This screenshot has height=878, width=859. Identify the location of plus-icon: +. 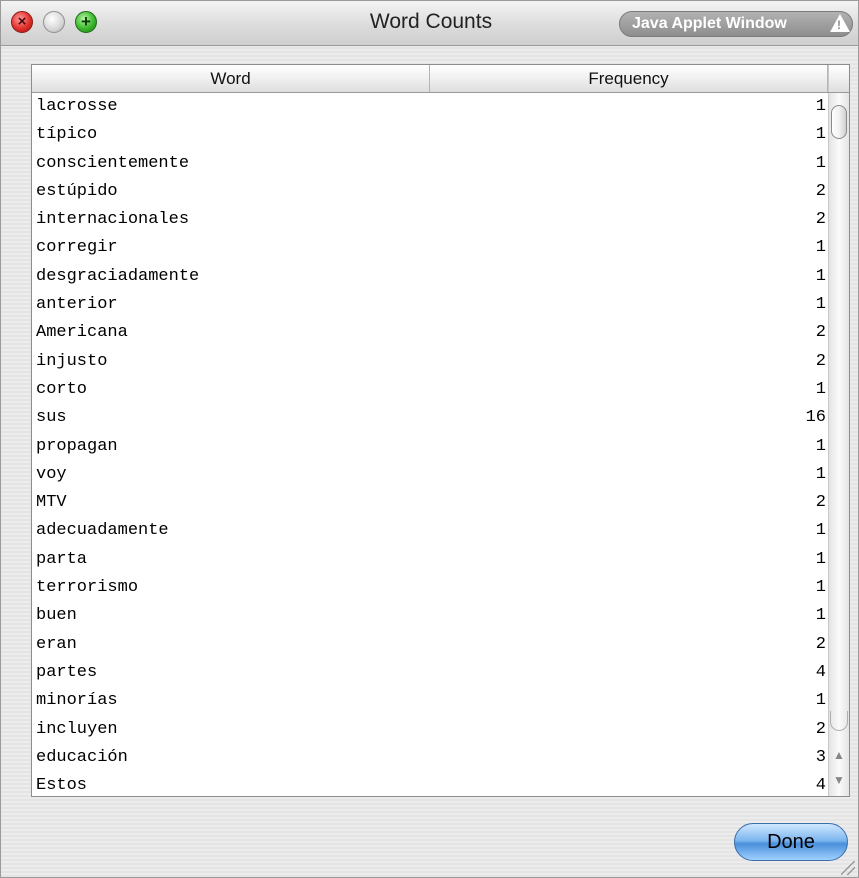
(86, 21).